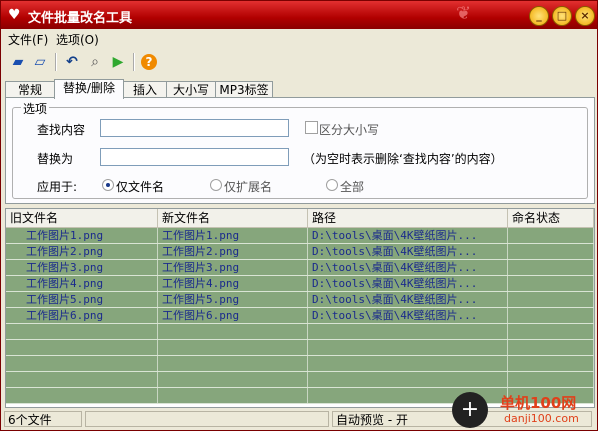  I want to click on column-path: 路径, so click(408, 218).